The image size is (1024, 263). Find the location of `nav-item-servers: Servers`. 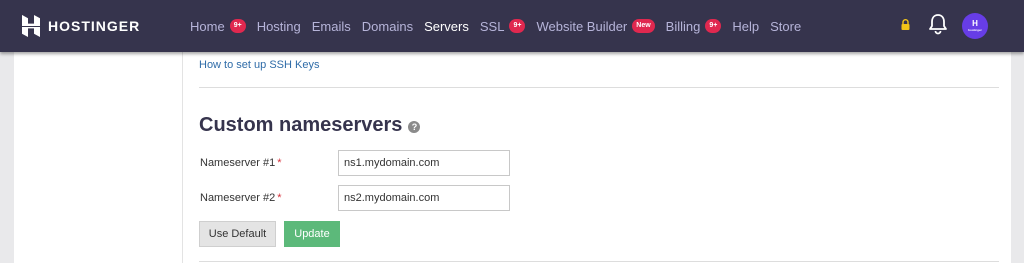

nav-item-servers: Servers is located at coordinates (446, 26).